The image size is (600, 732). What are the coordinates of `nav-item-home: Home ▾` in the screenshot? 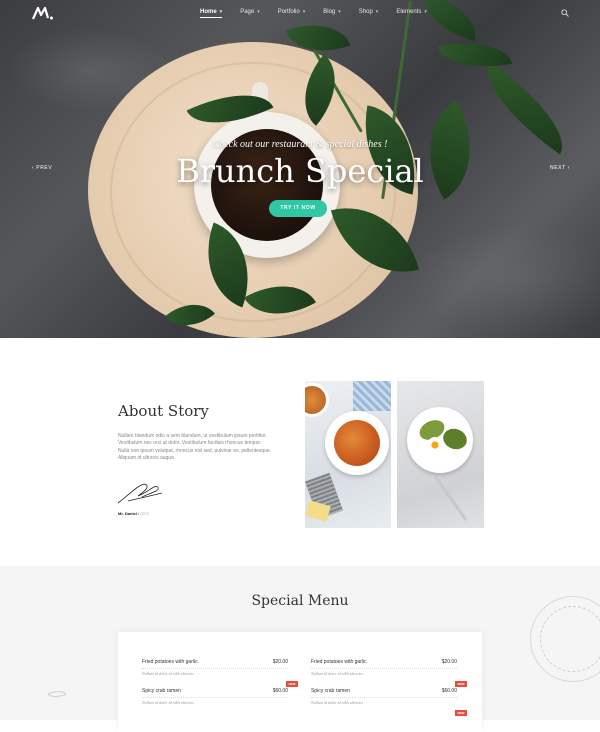 It's located at (211, 13).